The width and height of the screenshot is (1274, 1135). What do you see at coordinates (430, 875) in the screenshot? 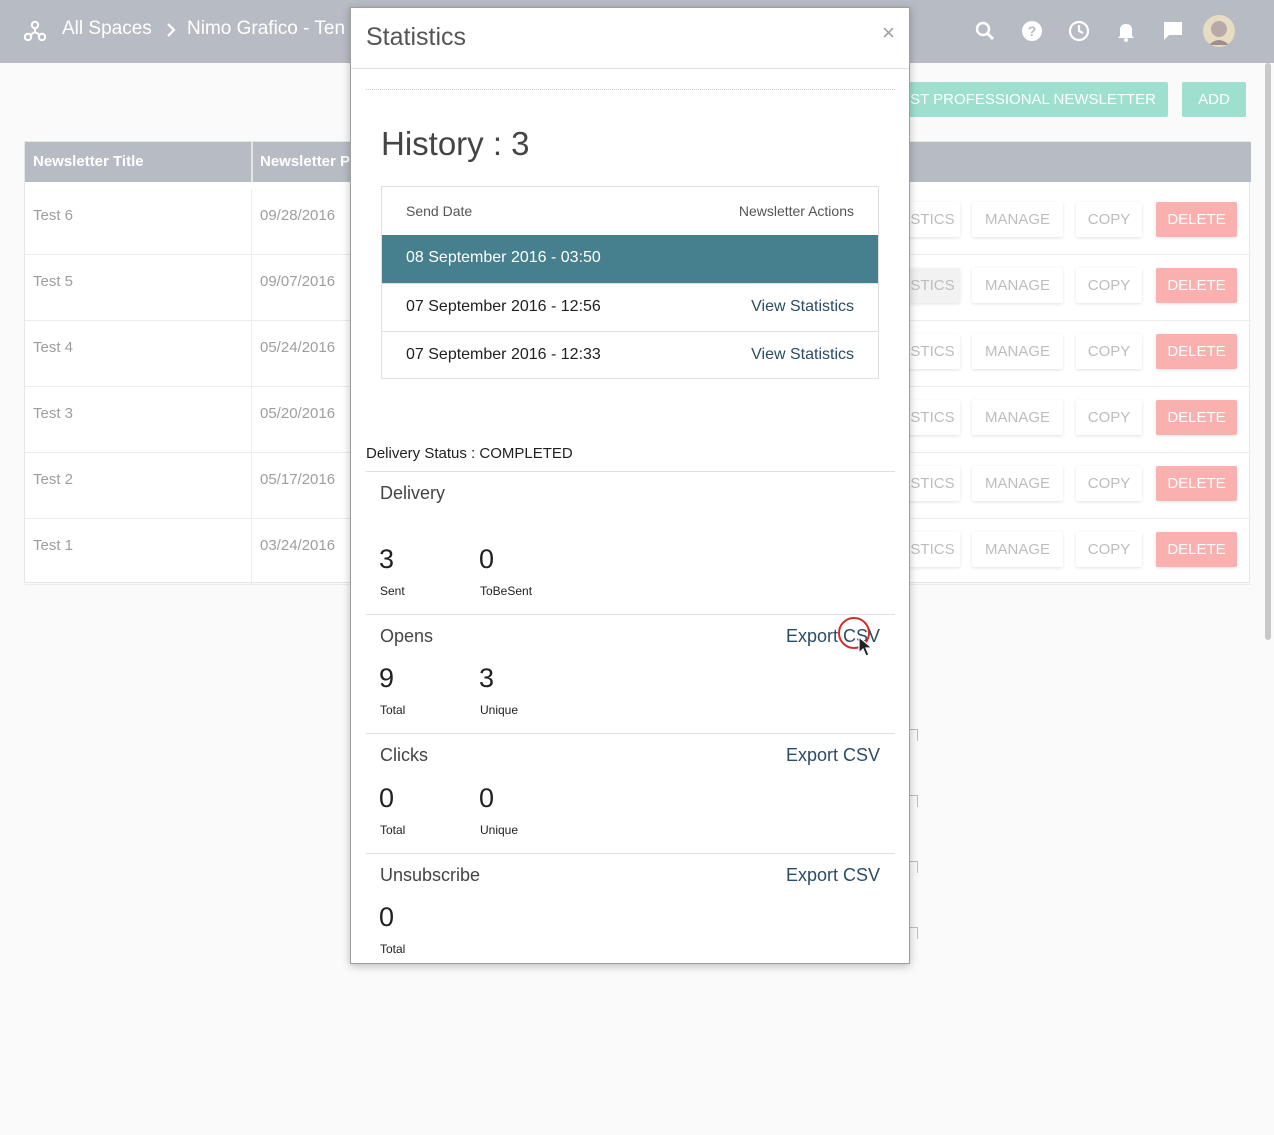
I see `section-title: Unsubscribe` at bounding box center [430, 875].